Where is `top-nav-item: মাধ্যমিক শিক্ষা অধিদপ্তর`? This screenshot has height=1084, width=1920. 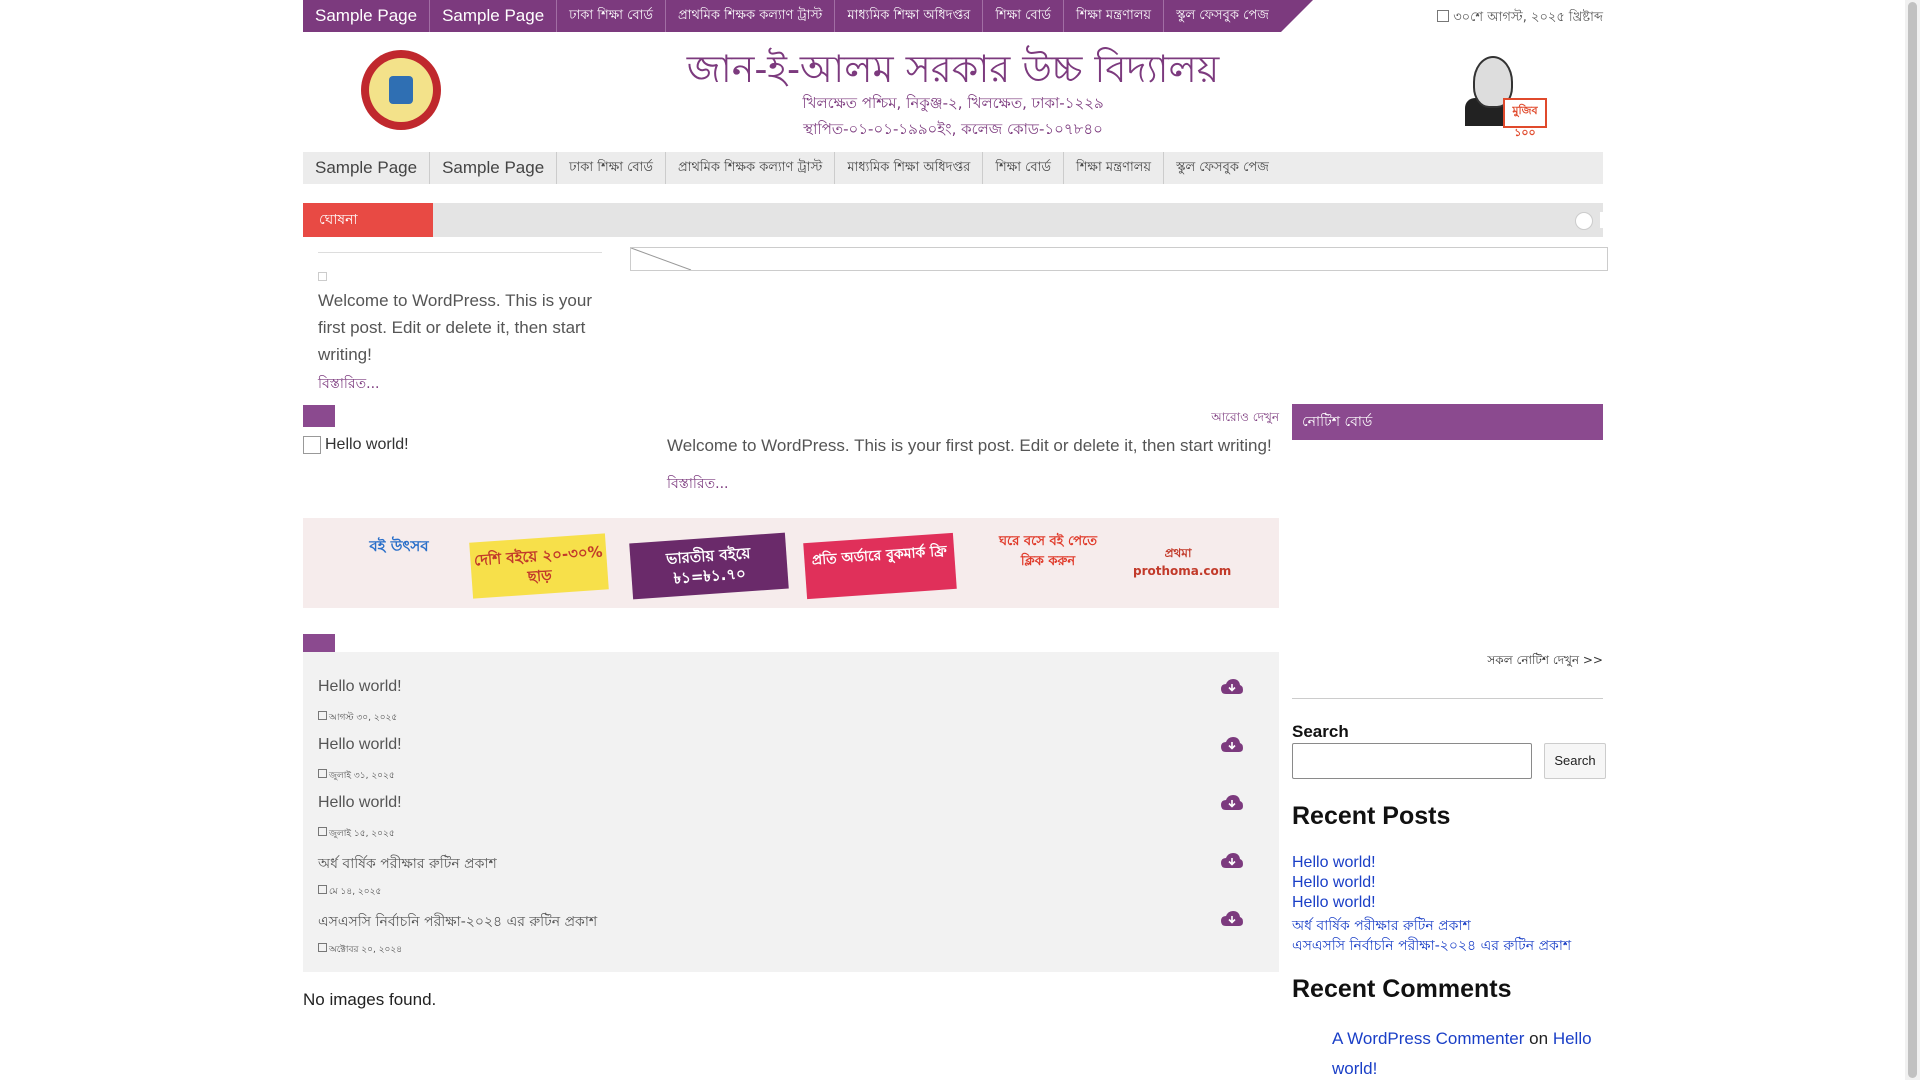
top-nav-item: মাধ্যমিক শিক্ষা অধিদপ্তর is located at coordinates (909, 16).